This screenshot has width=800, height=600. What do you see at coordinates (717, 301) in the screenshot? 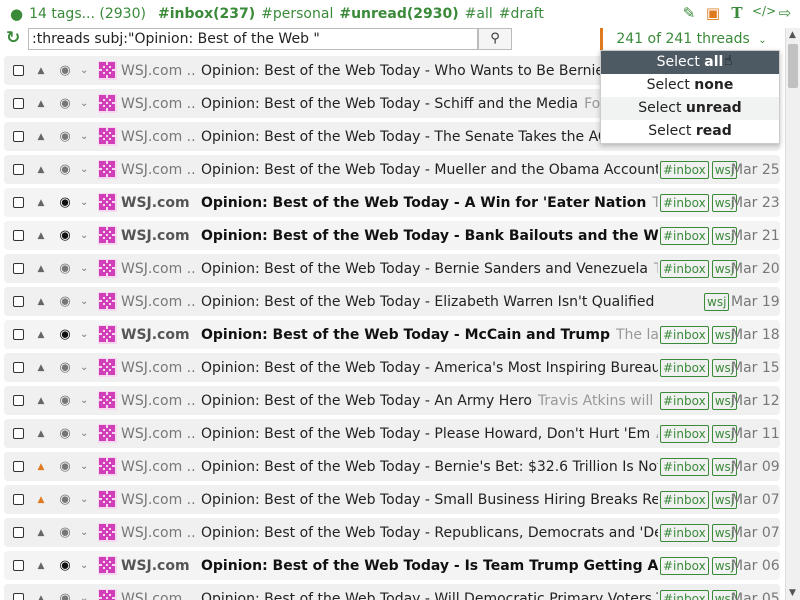
I see `tag-badge: wsj` at bounding box center [717, 301].